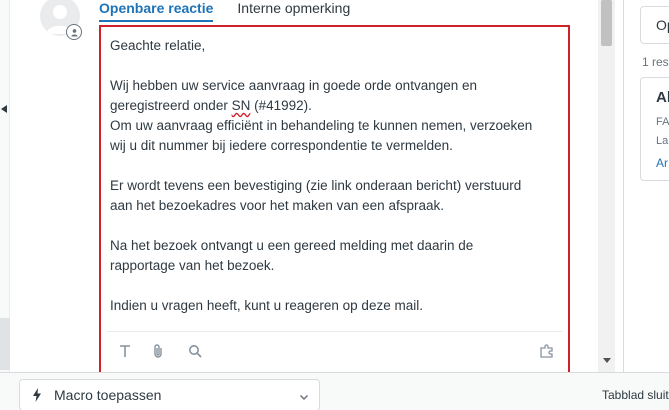  Describe the element at coordinates (241, 105) in the screenshot. I see `spellcheck-word: SN` at that location.